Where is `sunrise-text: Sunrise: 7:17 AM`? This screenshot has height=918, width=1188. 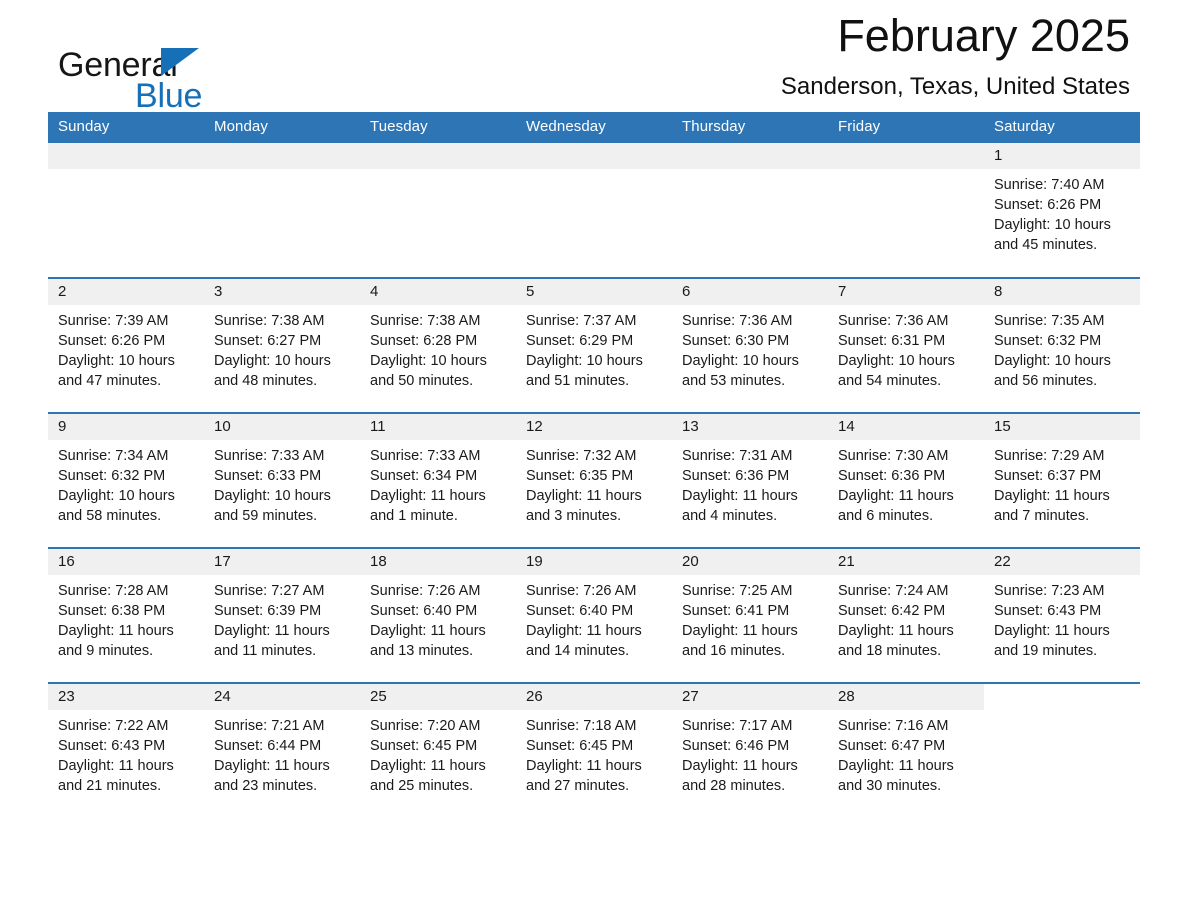 sunrise-text: Sunrise: 7:17 AM is located at coordinates (737, 726).